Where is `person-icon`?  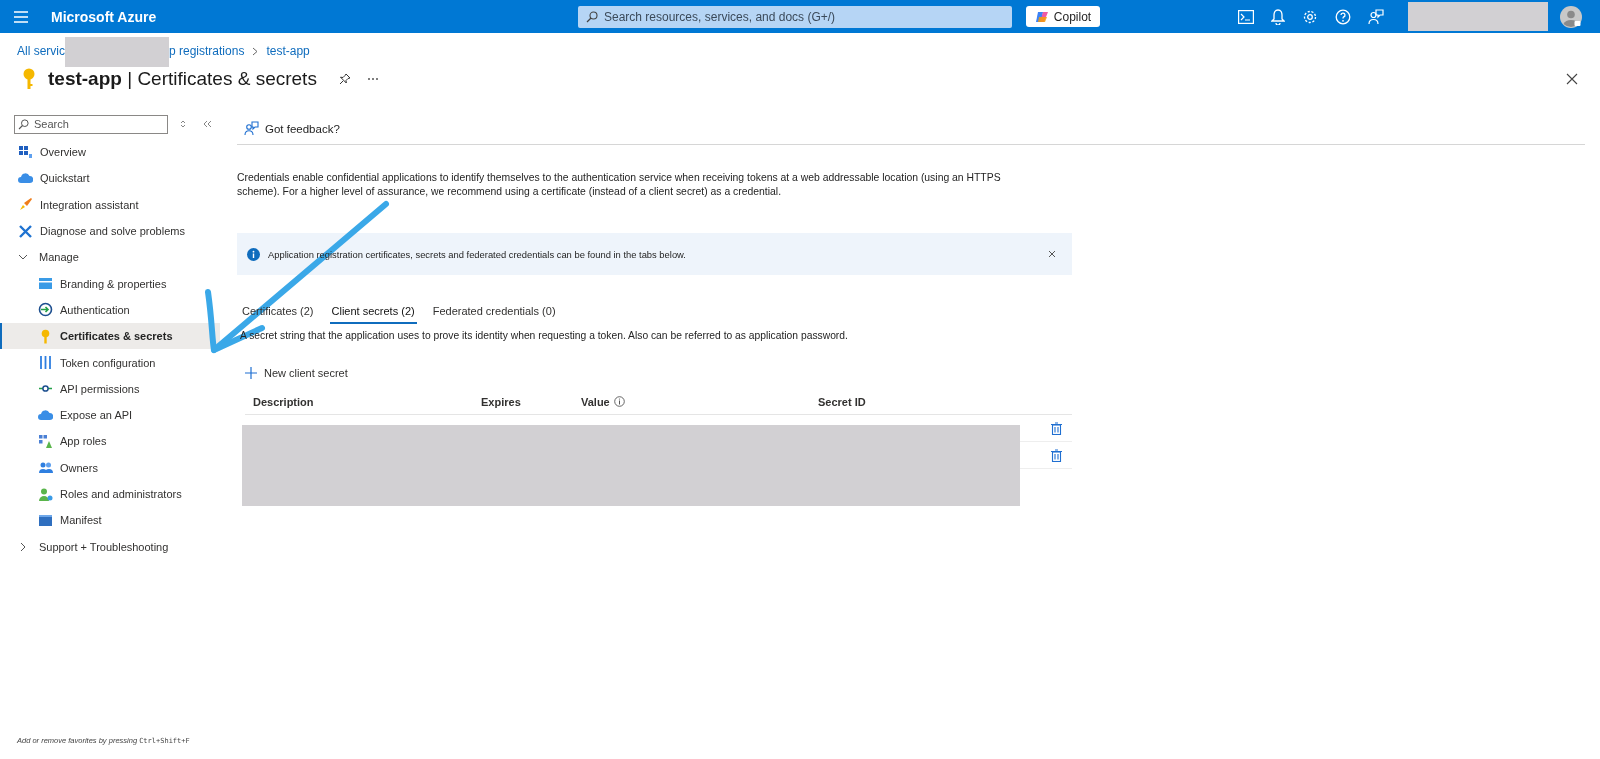 person-icon is located at coordinates (45, 494).